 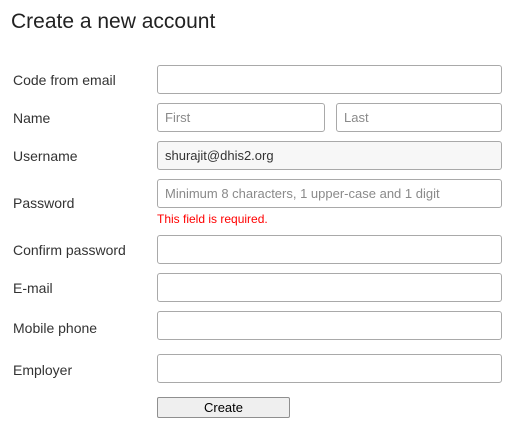 I want to click on create-button: Create, so click(x=223, y=407).